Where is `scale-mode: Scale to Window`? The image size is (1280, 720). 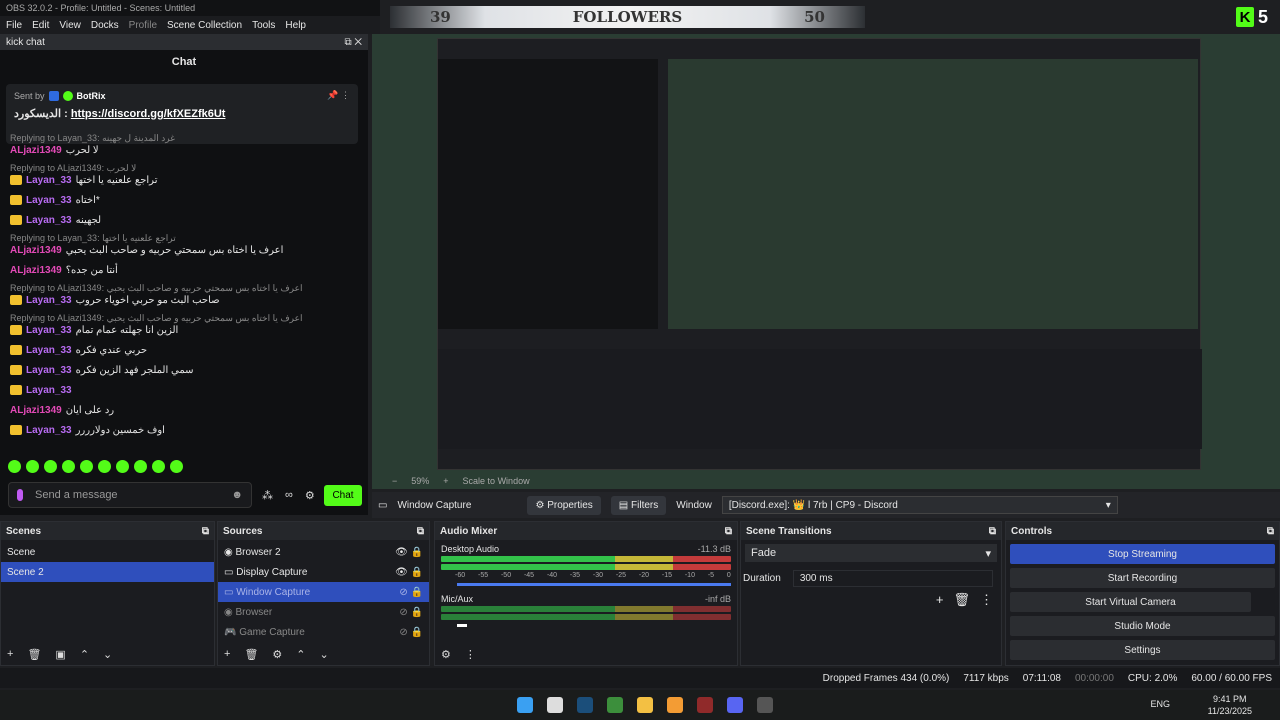 scale-mode: Scale to Window is located at coordinates (496, 481).